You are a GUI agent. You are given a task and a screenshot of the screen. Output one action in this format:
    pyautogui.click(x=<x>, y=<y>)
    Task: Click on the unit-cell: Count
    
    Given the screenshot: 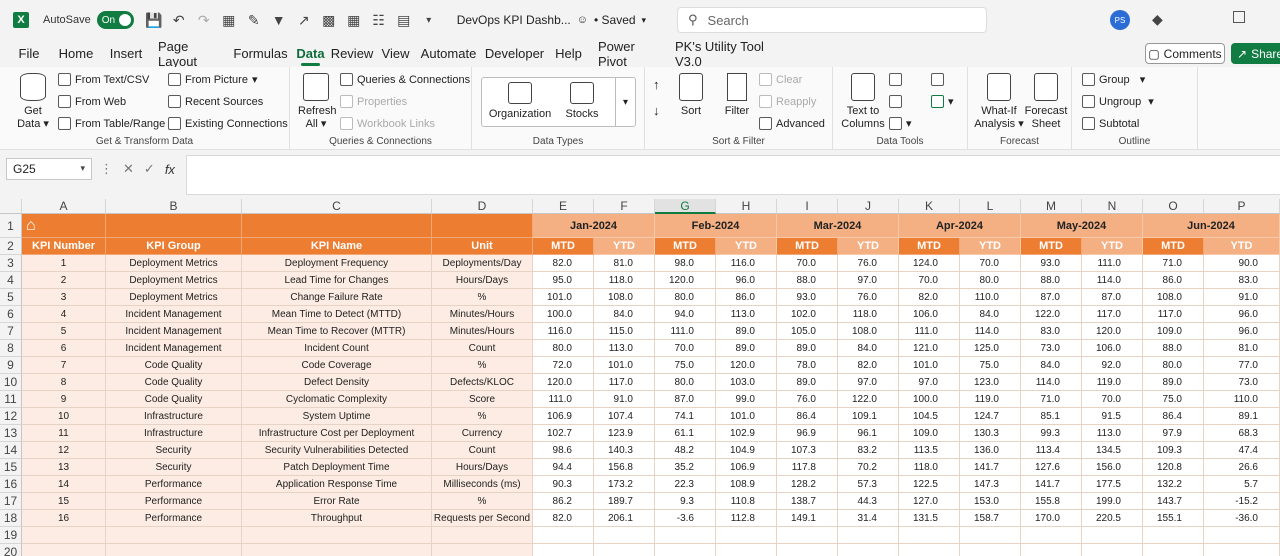 What is the action you would take?
    pyautogui.click(x=482, y=348)
    